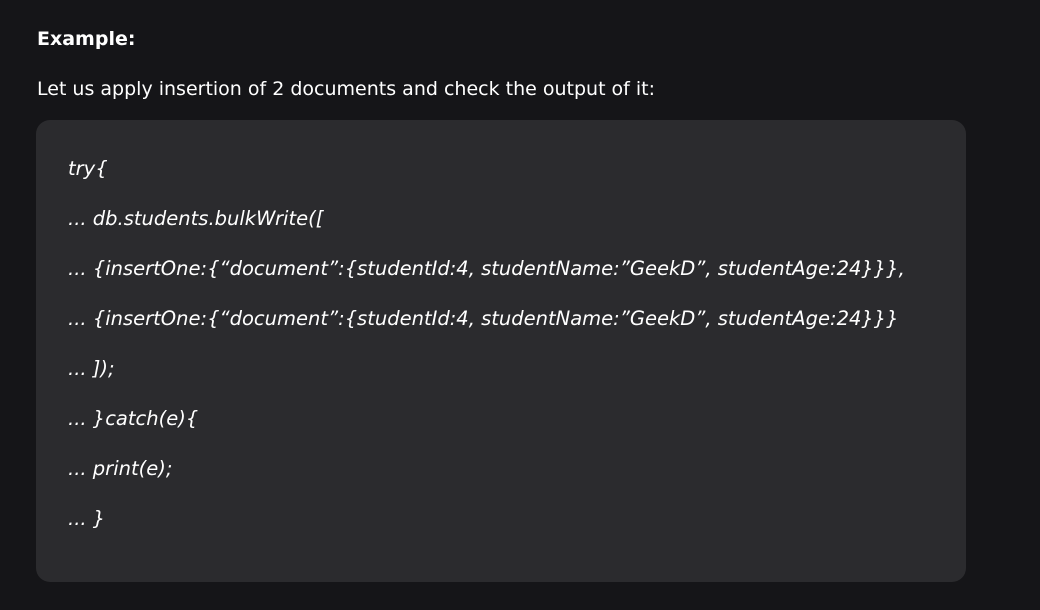  What do you see at coordinates (196, 218) in the screenshot?
I see `code-line-2: ... db.students.bulkWrite([` at bounding box center [196, 218].